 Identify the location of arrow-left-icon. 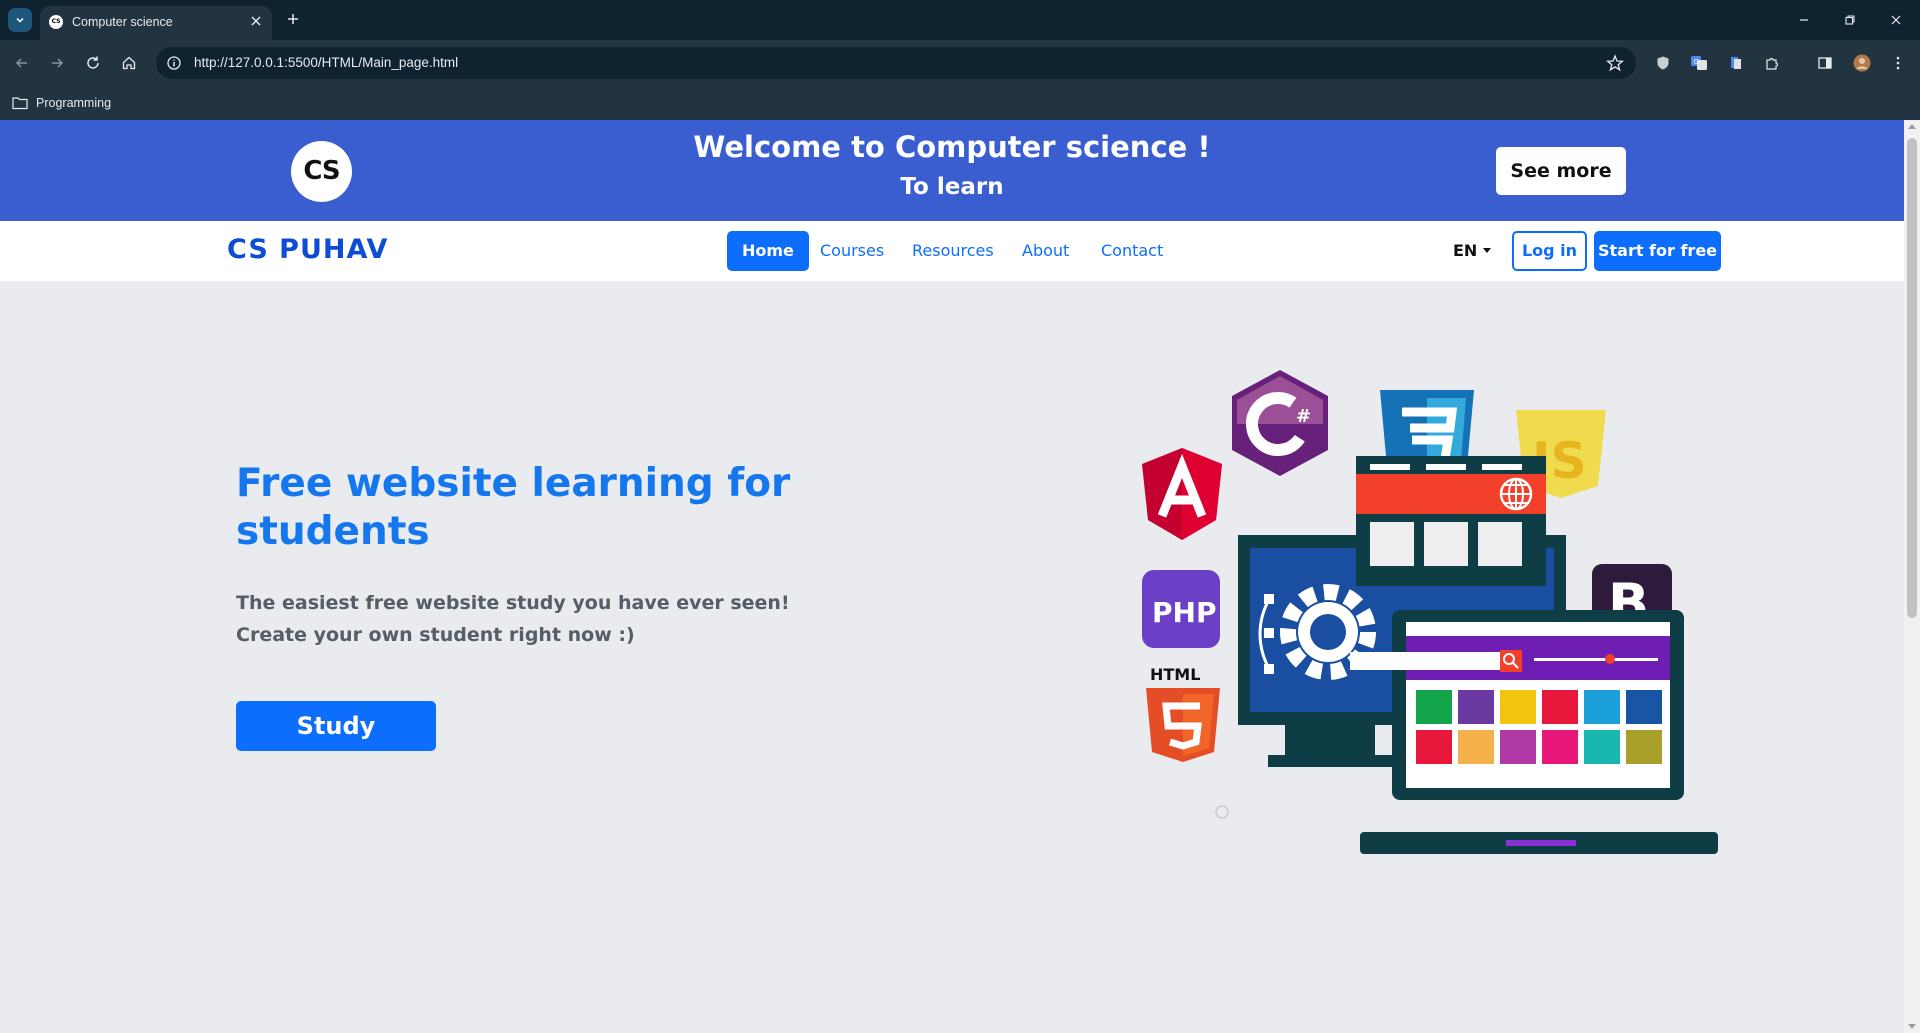
(21, 63).